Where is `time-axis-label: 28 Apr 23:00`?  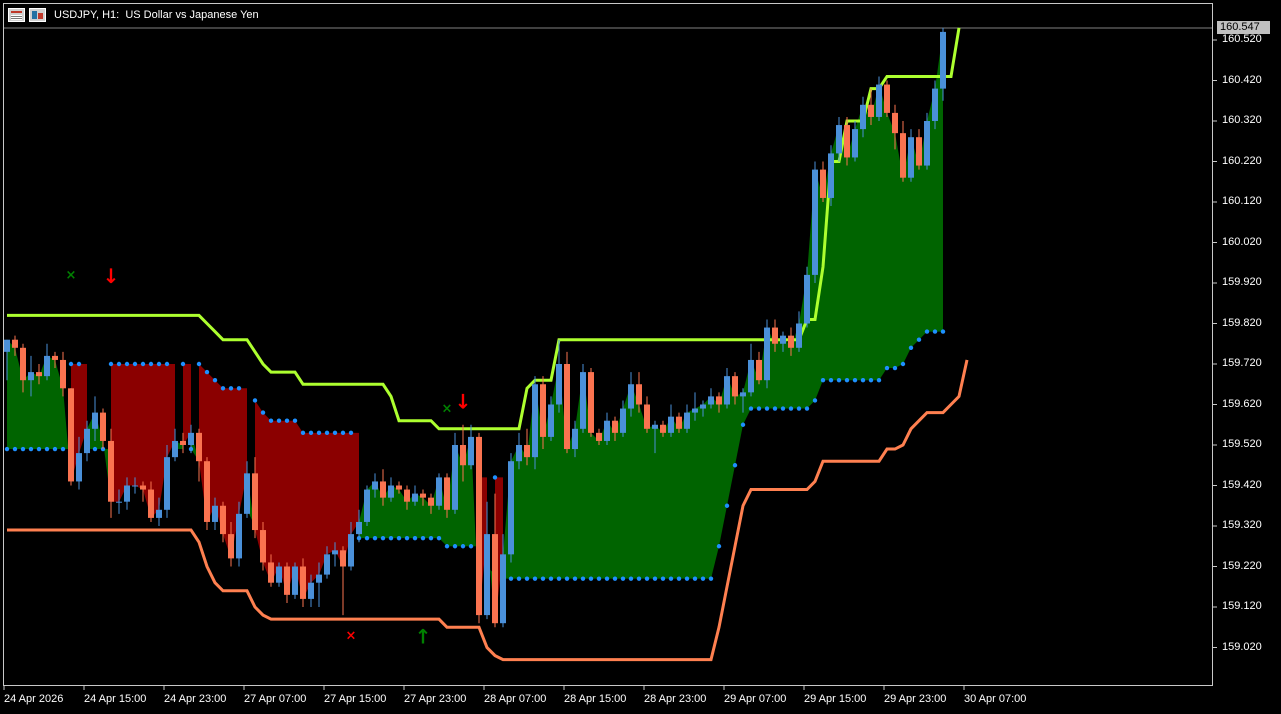 time-axis-label: 28 Apr 23:00 is located at coordinates (675, 699).